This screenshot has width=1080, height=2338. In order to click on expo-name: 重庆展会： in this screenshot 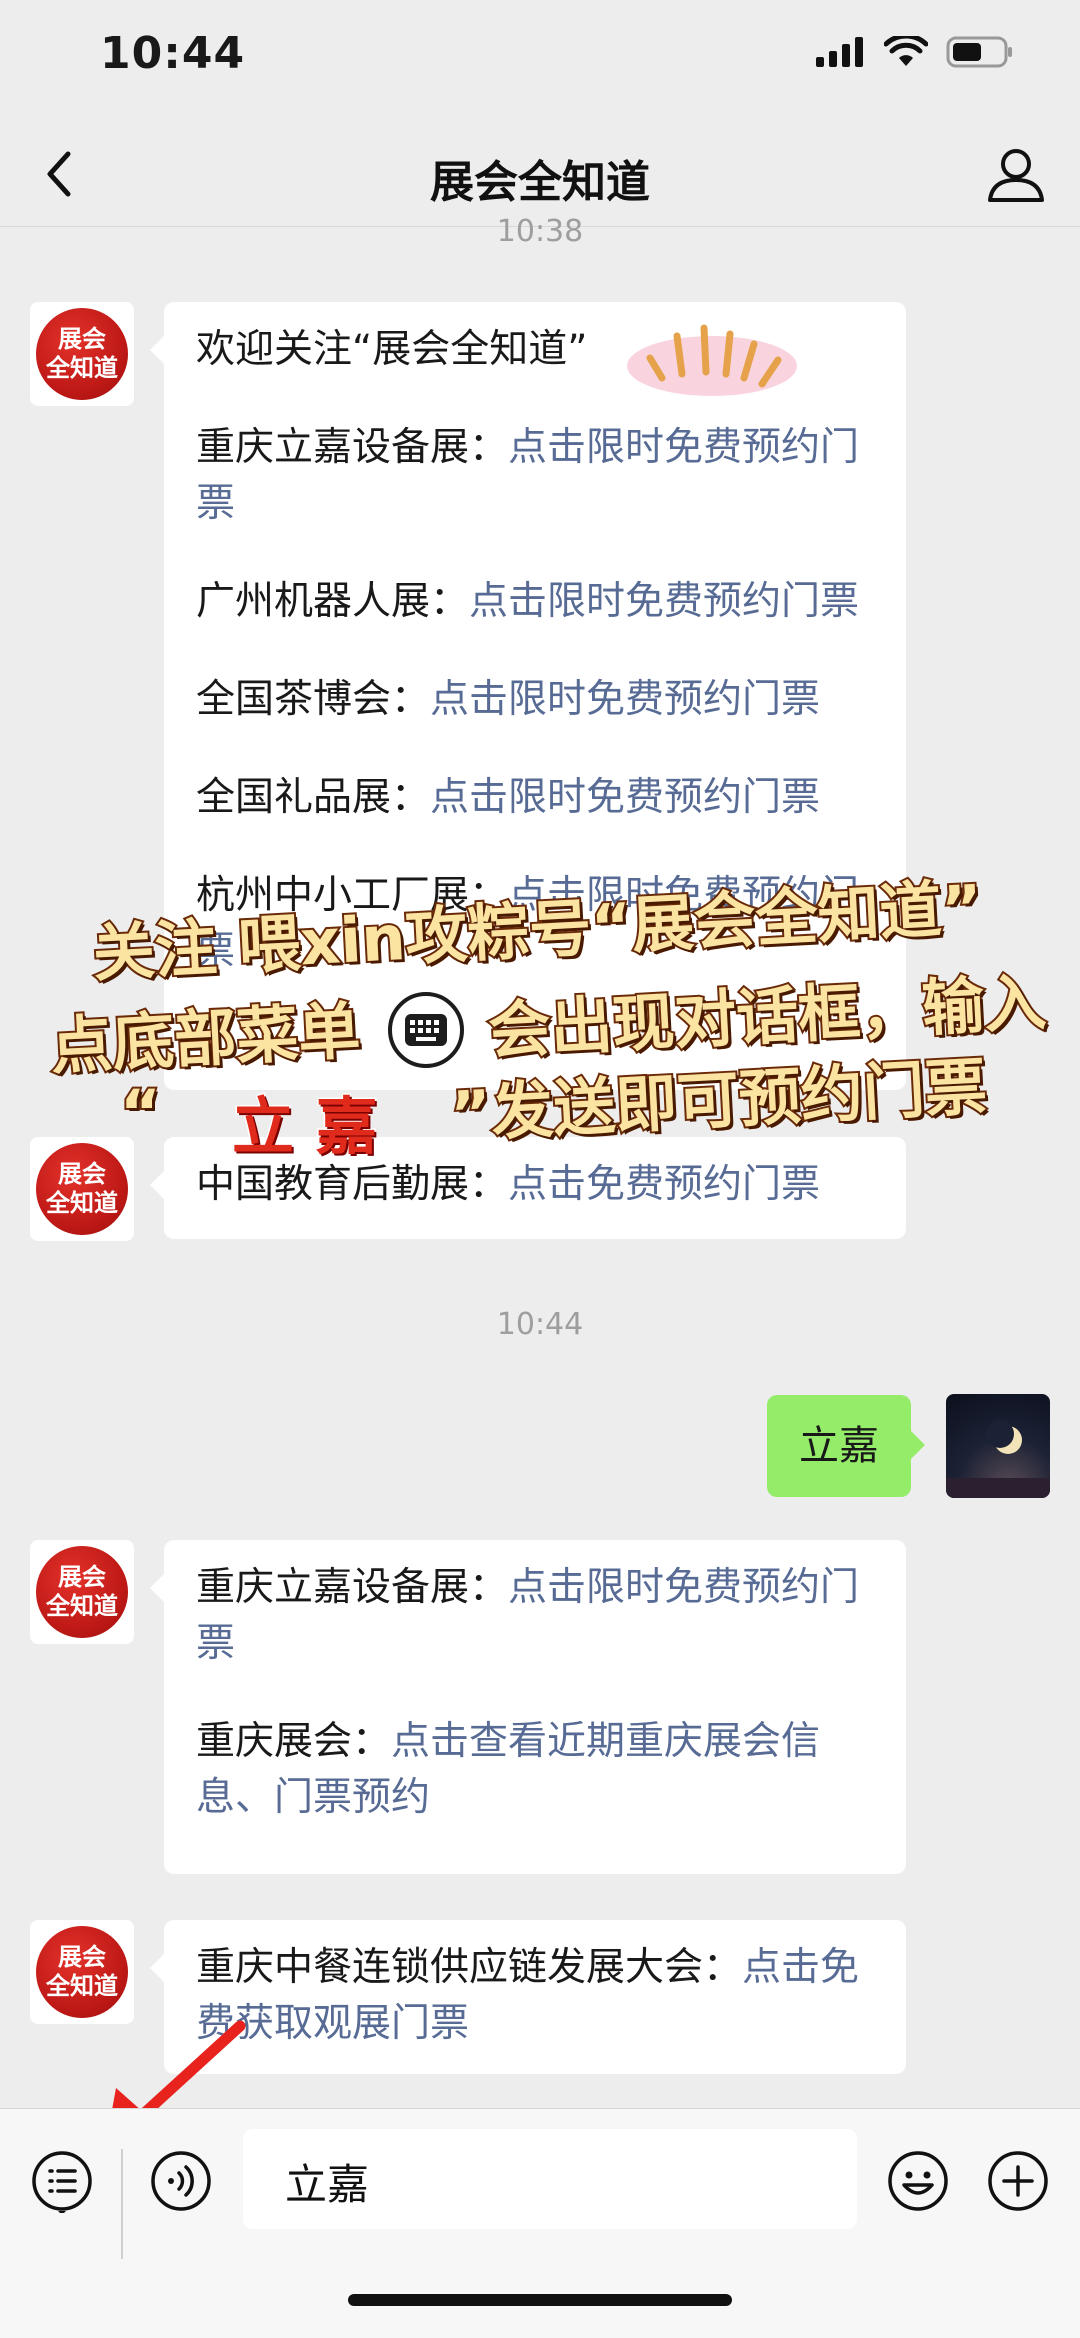, I will do `click(294, 1741)`.